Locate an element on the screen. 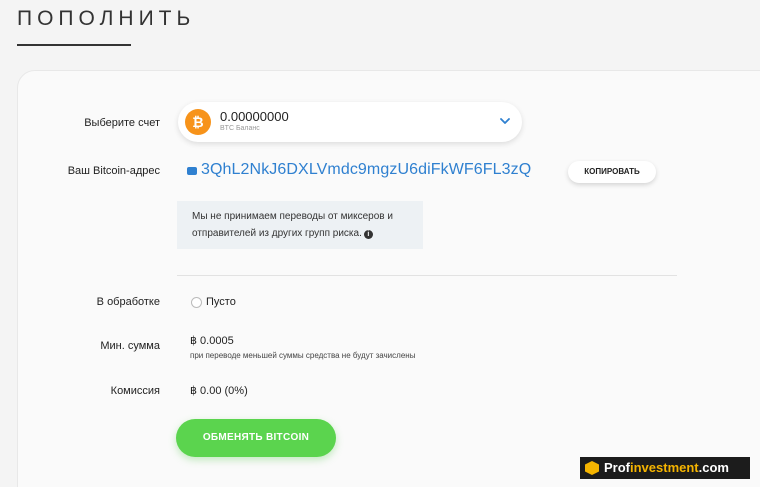 The image size is (760, 487). divider is located at coordinates (427, 275).